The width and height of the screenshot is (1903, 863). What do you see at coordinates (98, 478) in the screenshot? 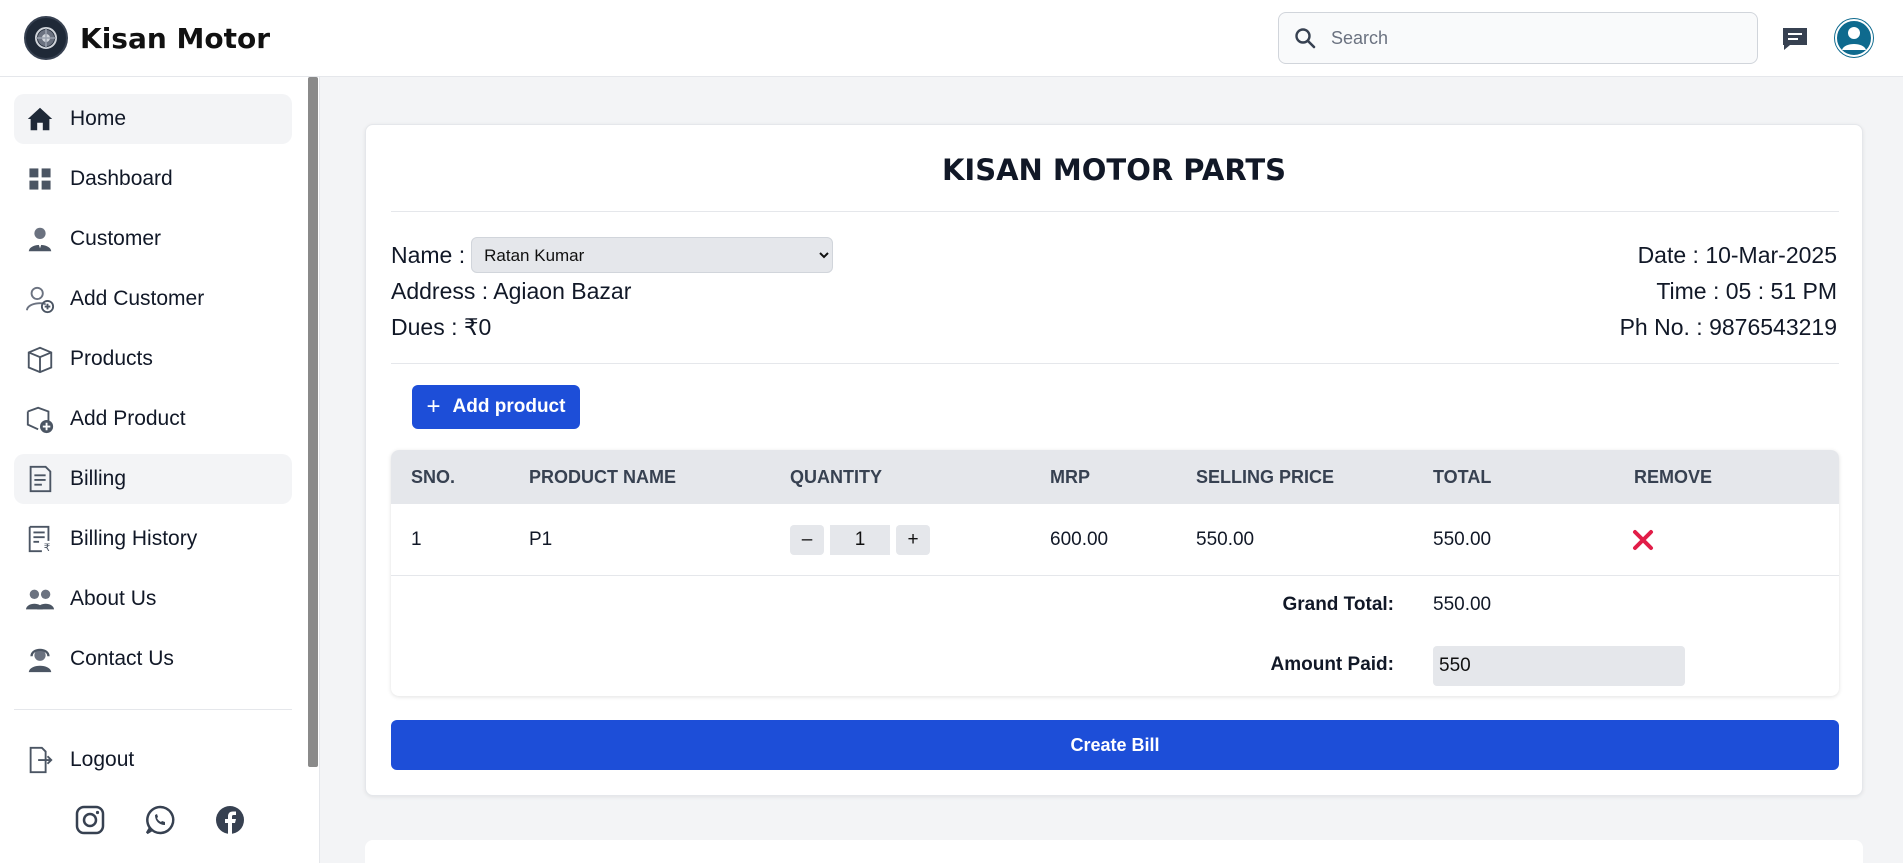
I see `sidebar-item-label: Billing` at bounding box center [98, 478].